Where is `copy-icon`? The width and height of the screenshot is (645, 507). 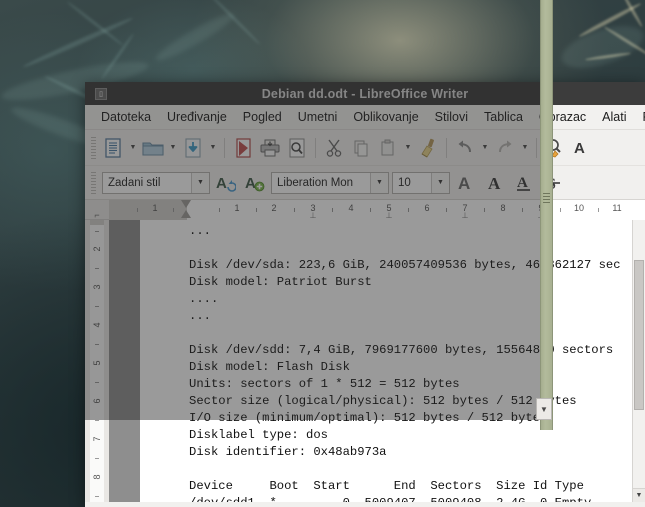 copy-icon is located at coordinates (361, 148).